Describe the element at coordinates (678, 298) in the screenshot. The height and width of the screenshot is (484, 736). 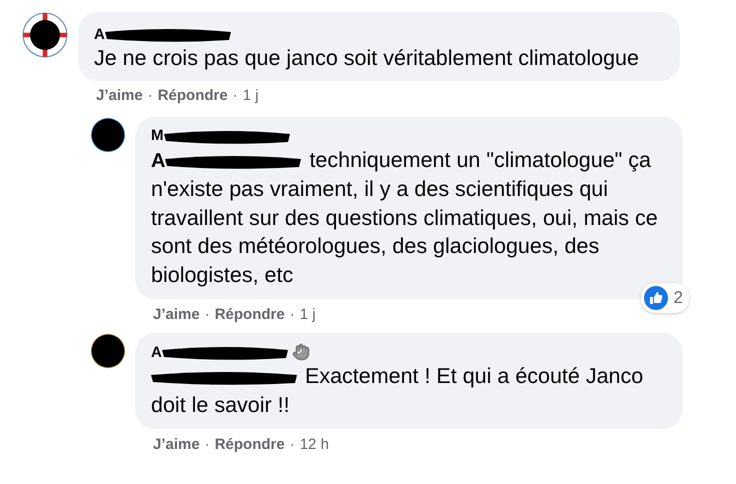
I see `reaction-count: 2` at that location.